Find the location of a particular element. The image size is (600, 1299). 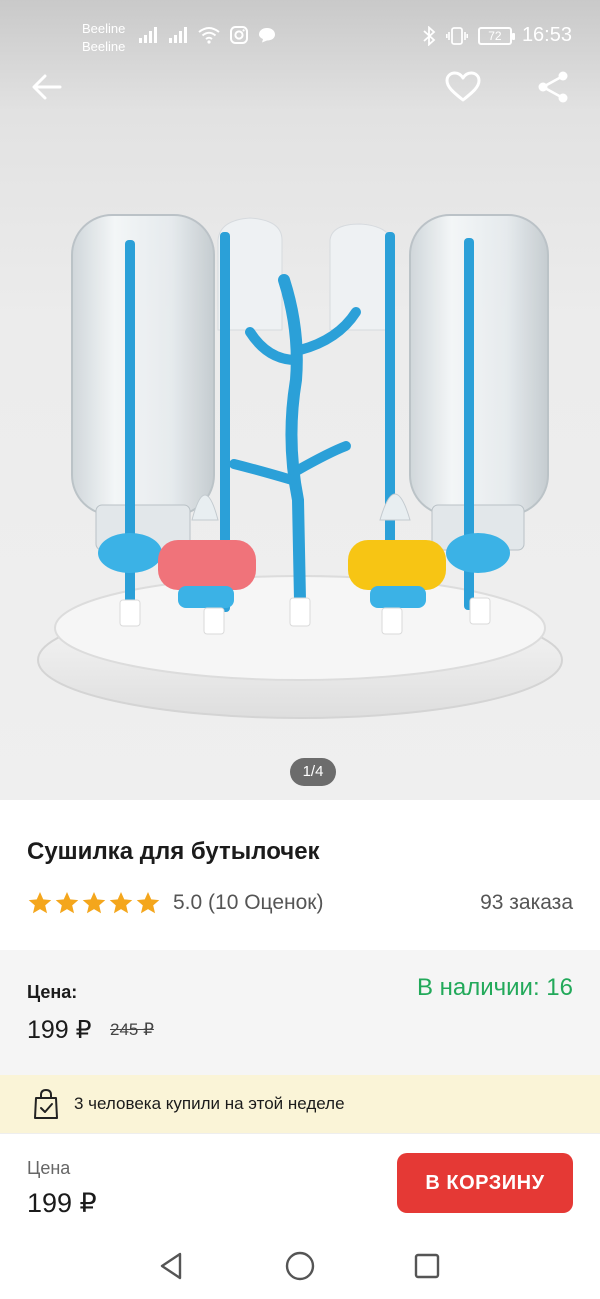

triangle-back-icon is located at coordinates (171, 1266).